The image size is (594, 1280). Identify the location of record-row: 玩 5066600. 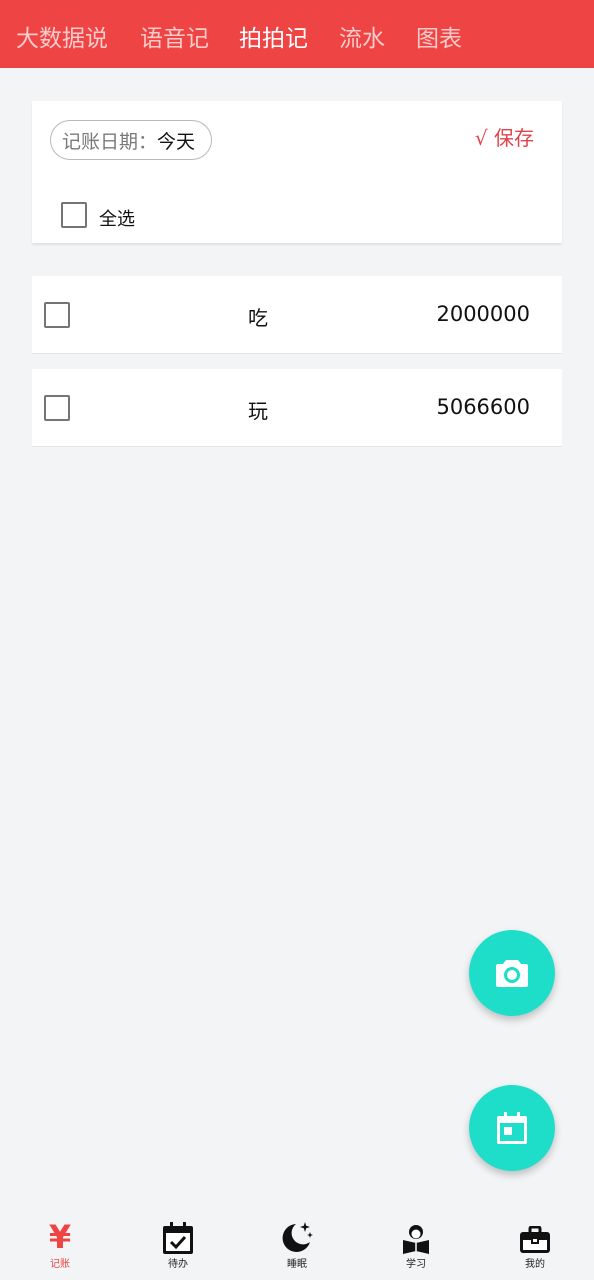
(297, 408).